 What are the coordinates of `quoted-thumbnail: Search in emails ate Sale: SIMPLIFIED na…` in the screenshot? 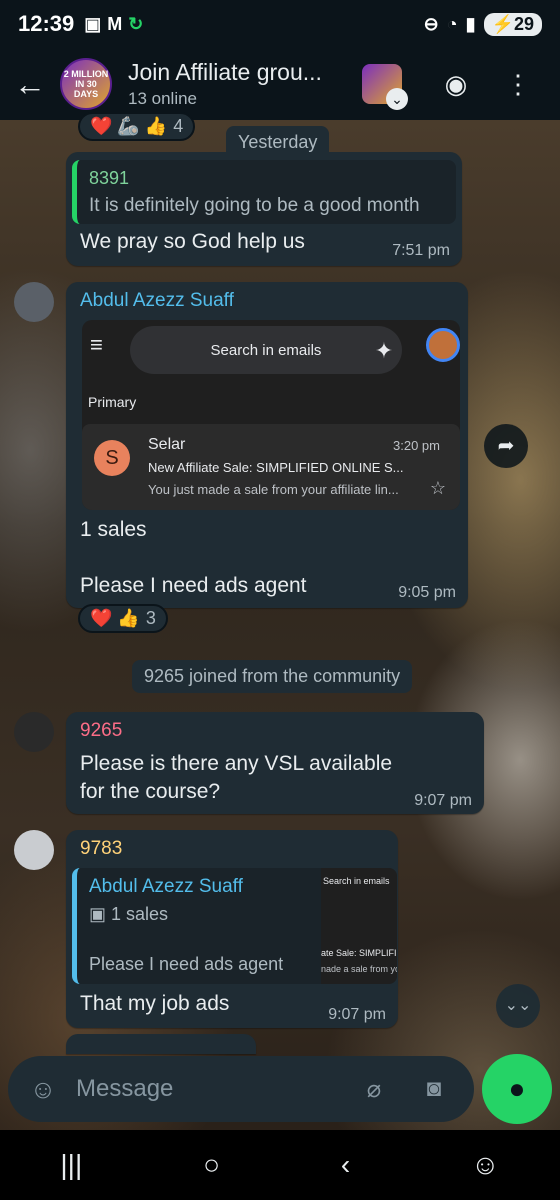 It's located at (359, 926).